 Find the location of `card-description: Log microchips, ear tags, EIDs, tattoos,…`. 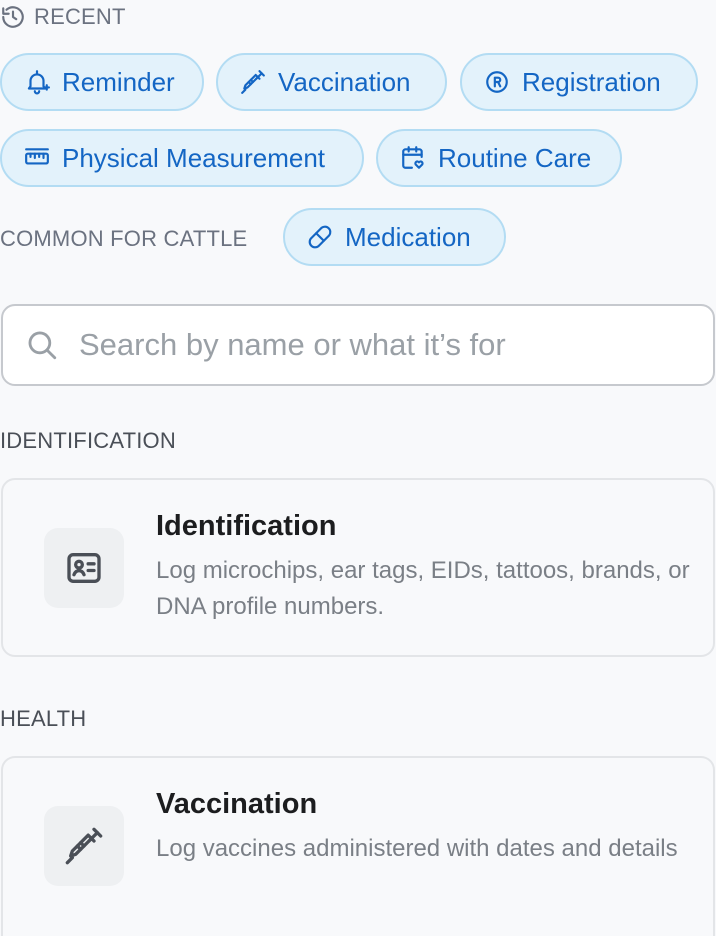

card-description: Log microchips, ear tags, EIDs, tattoos,… is located at coordinates (423, 588).